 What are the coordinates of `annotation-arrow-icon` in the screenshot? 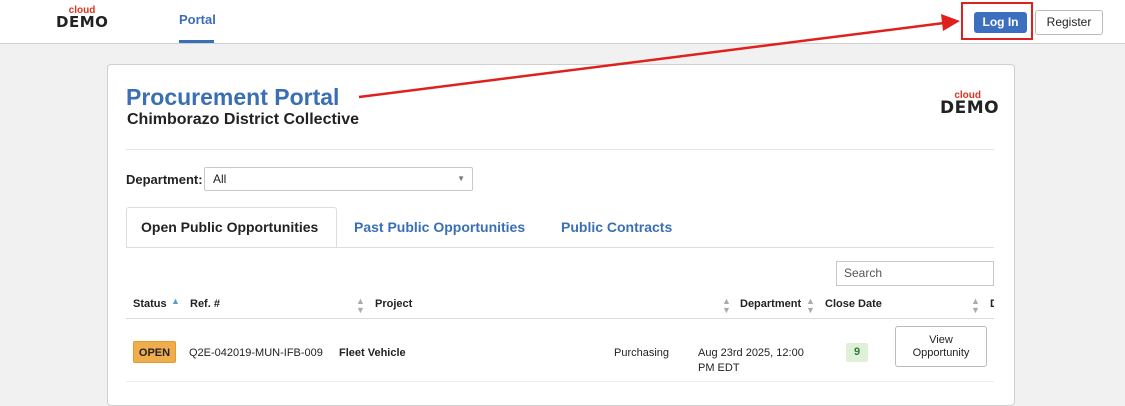 It's located at (659, 56).